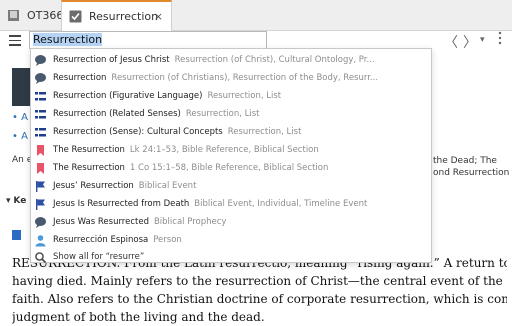 This screenshot has height=326, width=512. Describe the element at coordinates (500, 40) in the screenshot. I see `more-options-icon` at that location.